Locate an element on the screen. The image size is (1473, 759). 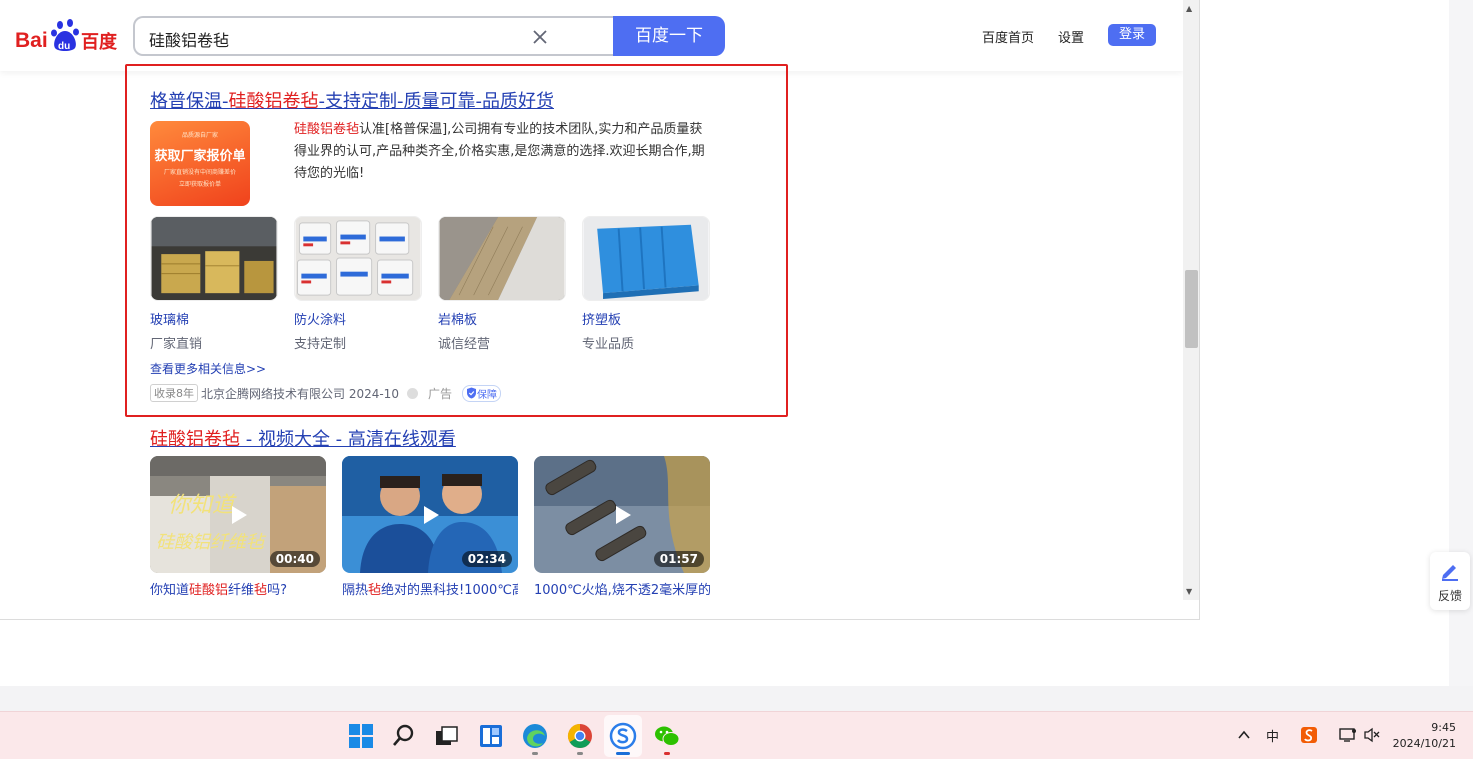
caption-text: 1000℃火焰,烧不透2毫米厚的 is located at coordinates (622, 590).